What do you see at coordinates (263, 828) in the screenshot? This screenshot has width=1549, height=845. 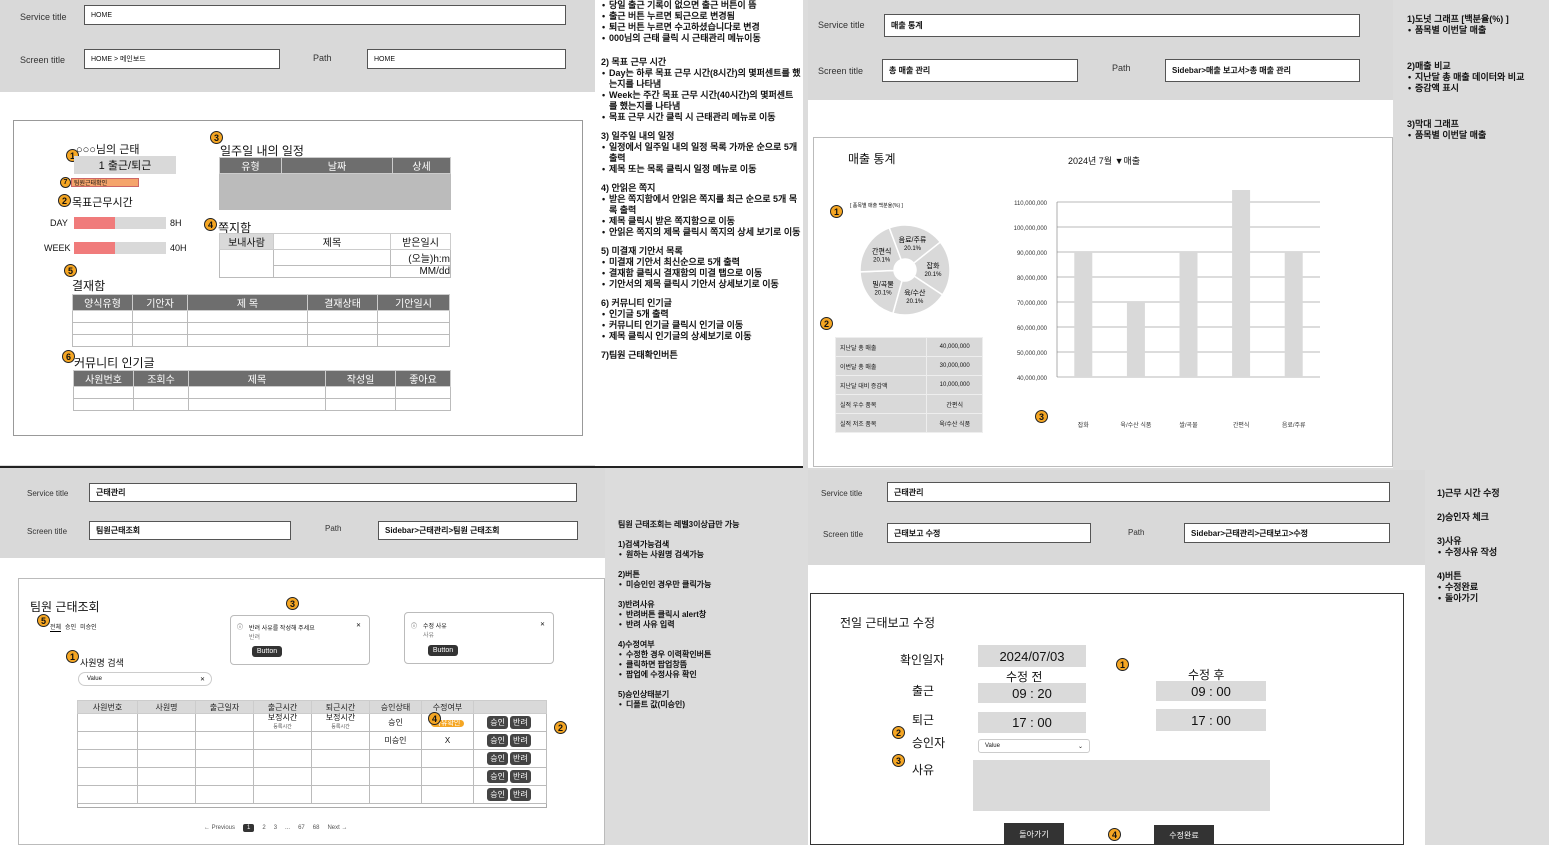 I see `page-2: 2` at bounding box center [263, 828].